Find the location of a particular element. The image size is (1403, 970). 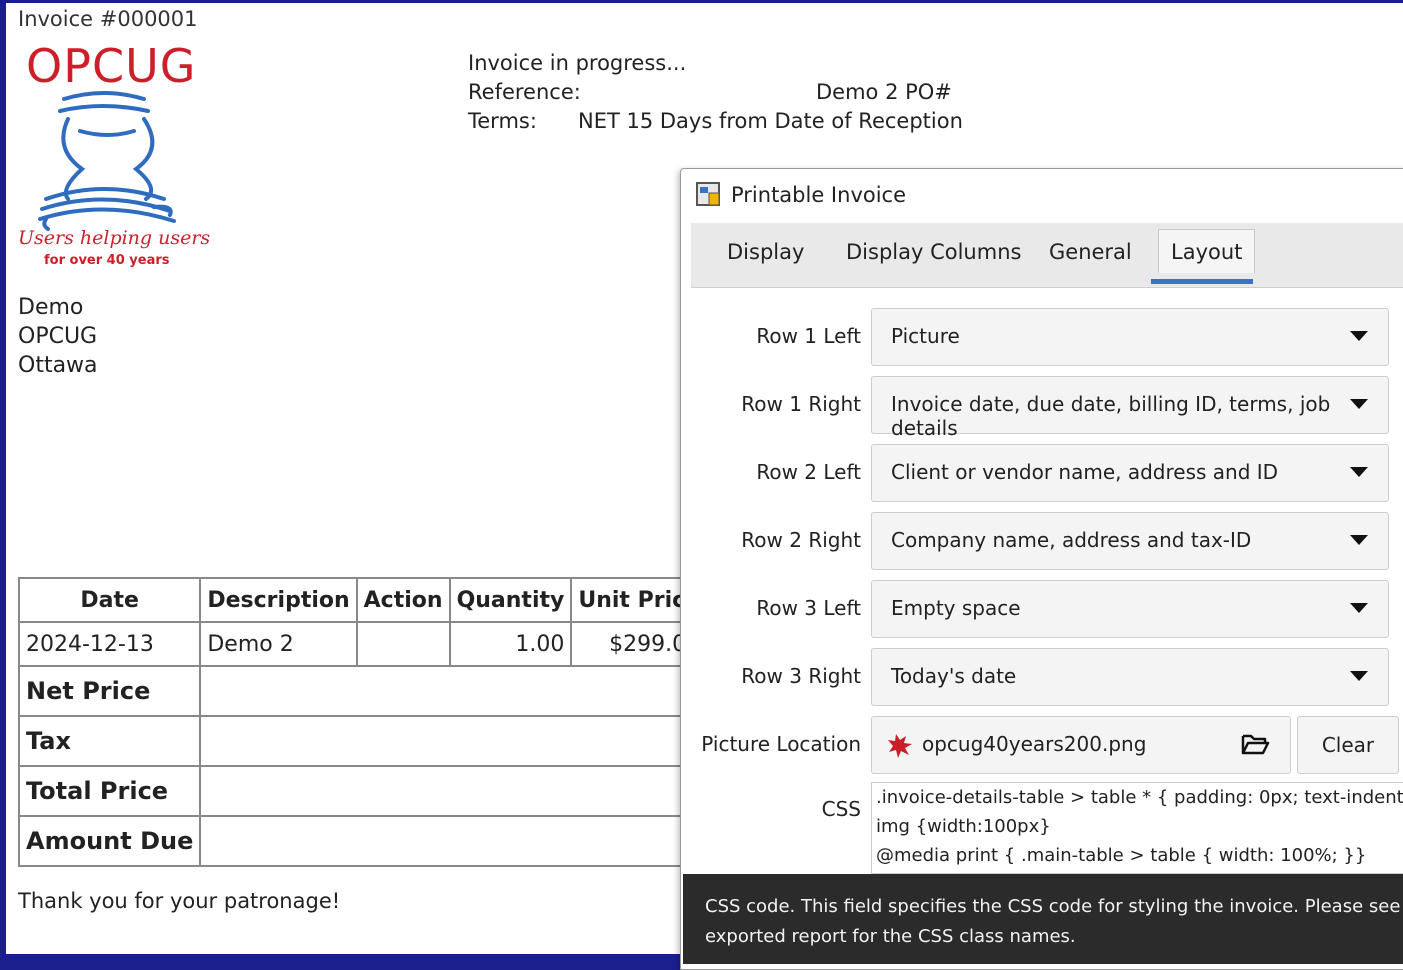

terms-value: NET 15 Days from Date of Reception is located at coordinates (770, 121).